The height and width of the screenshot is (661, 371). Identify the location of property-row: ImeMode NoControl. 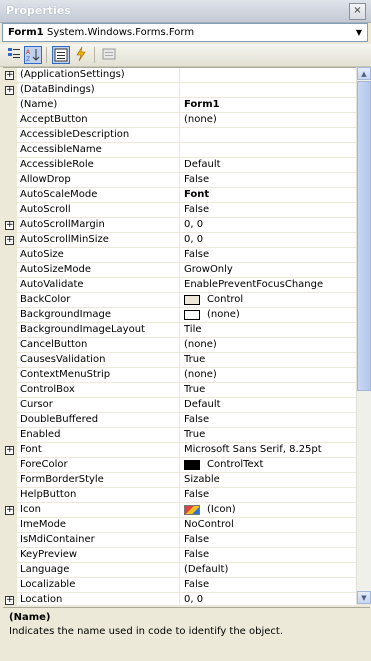
(179, 525).